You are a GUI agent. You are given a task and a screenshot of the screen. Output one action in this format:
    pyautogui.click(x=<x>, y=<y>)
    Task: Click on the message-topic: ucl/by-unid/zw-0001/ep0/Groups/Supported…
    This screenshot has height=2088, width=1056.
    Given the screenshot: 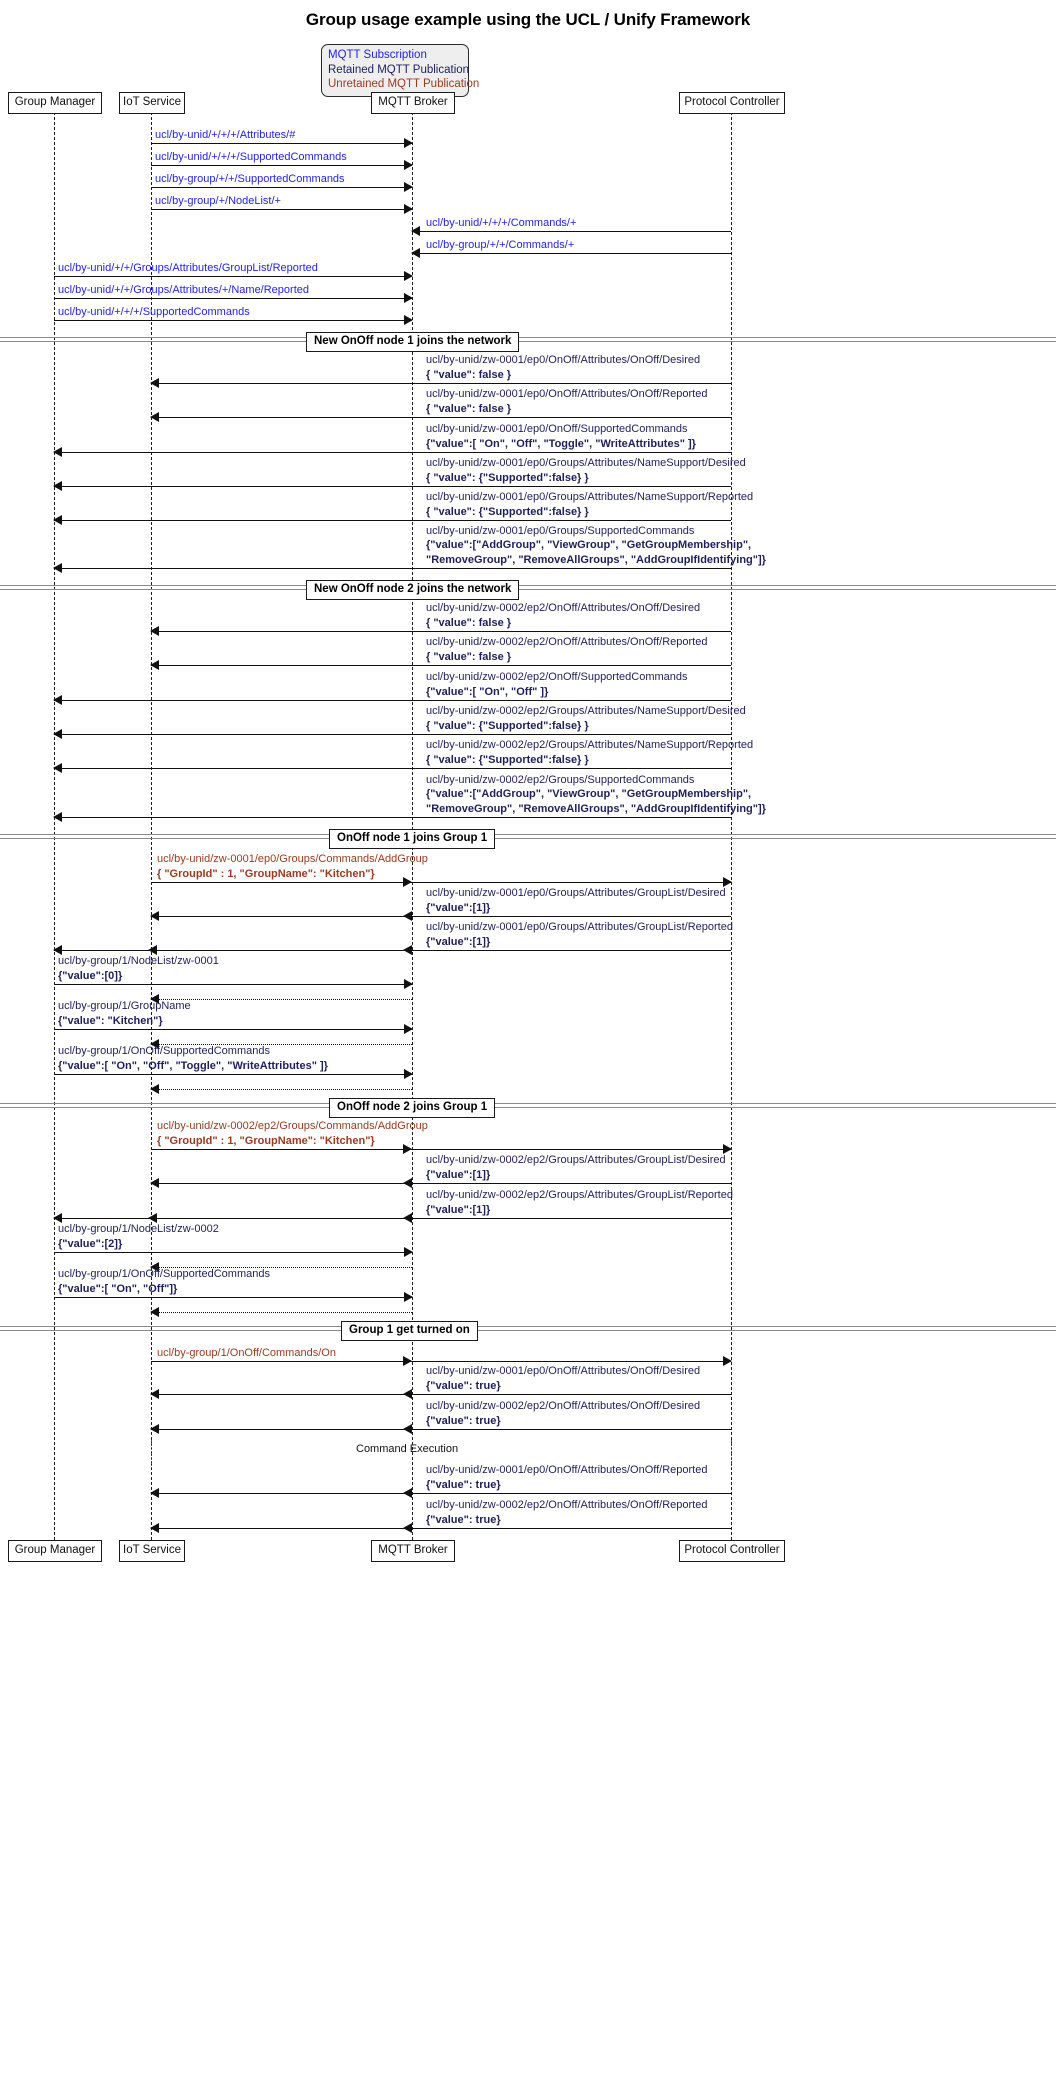 What is the action you would take?
    pyautogui.click(x=560, y=530)
    